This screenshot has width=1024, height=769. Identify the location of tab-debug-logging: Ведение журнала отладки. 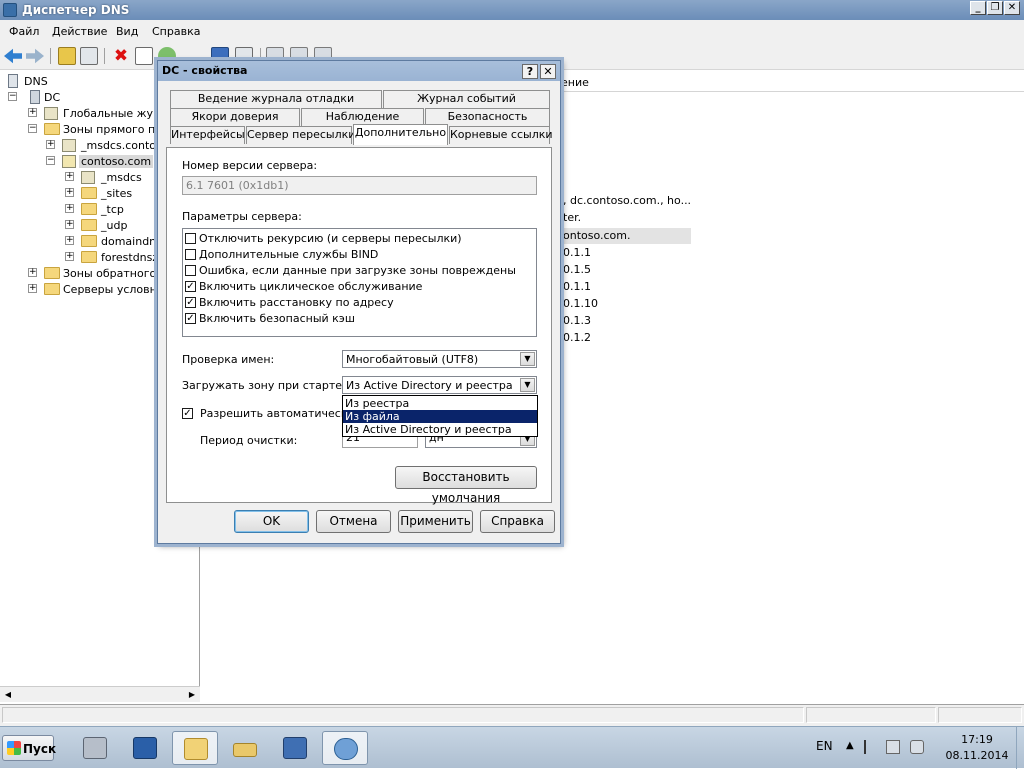
(276, 99).